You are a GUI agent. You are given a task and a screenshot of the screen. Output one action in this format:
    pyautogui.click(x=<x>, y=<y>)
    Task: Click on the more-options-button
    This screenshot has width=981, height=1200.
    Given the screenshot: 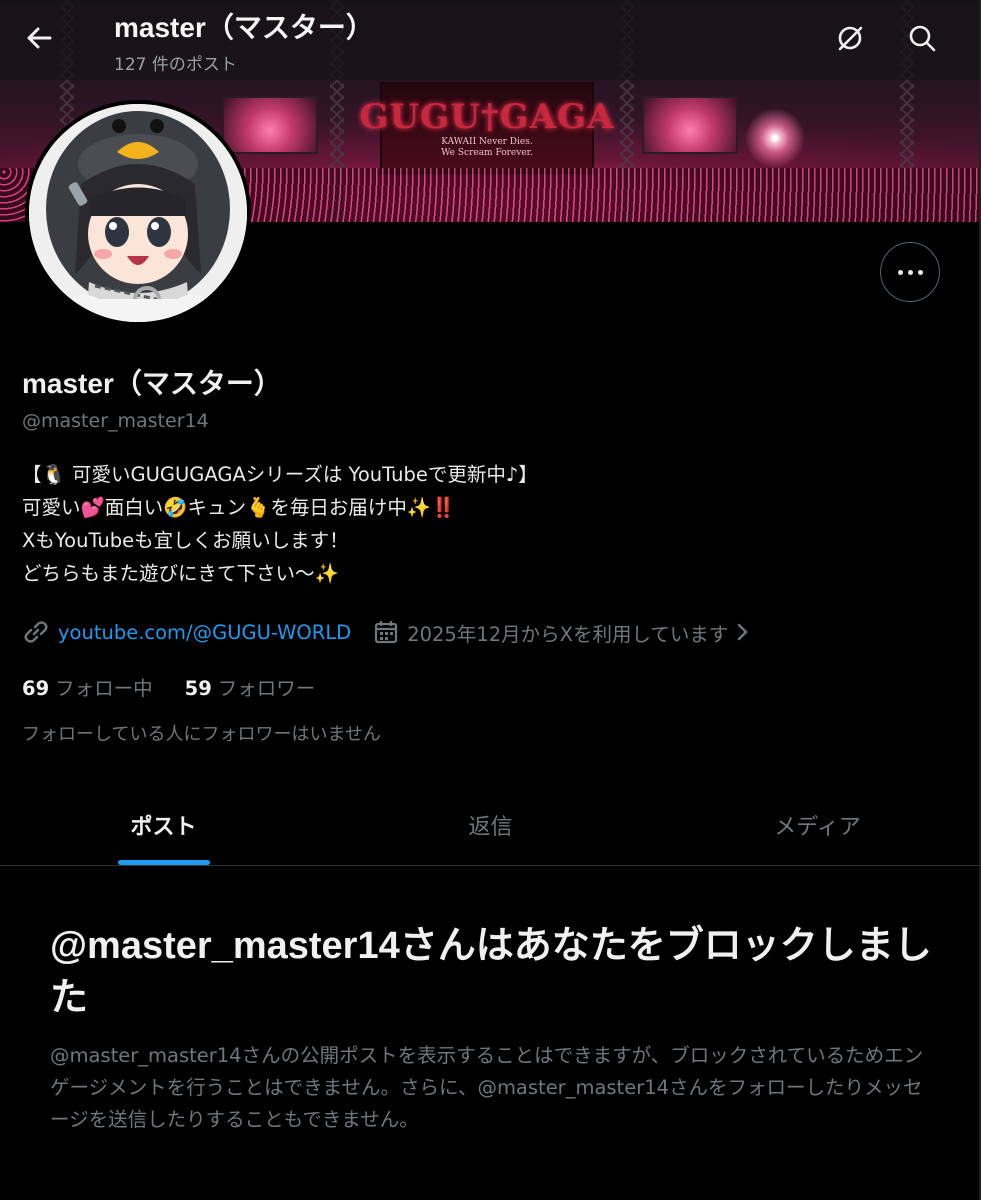 What is the action you would take?
    pyautogui.click(x=910, y=272)
    